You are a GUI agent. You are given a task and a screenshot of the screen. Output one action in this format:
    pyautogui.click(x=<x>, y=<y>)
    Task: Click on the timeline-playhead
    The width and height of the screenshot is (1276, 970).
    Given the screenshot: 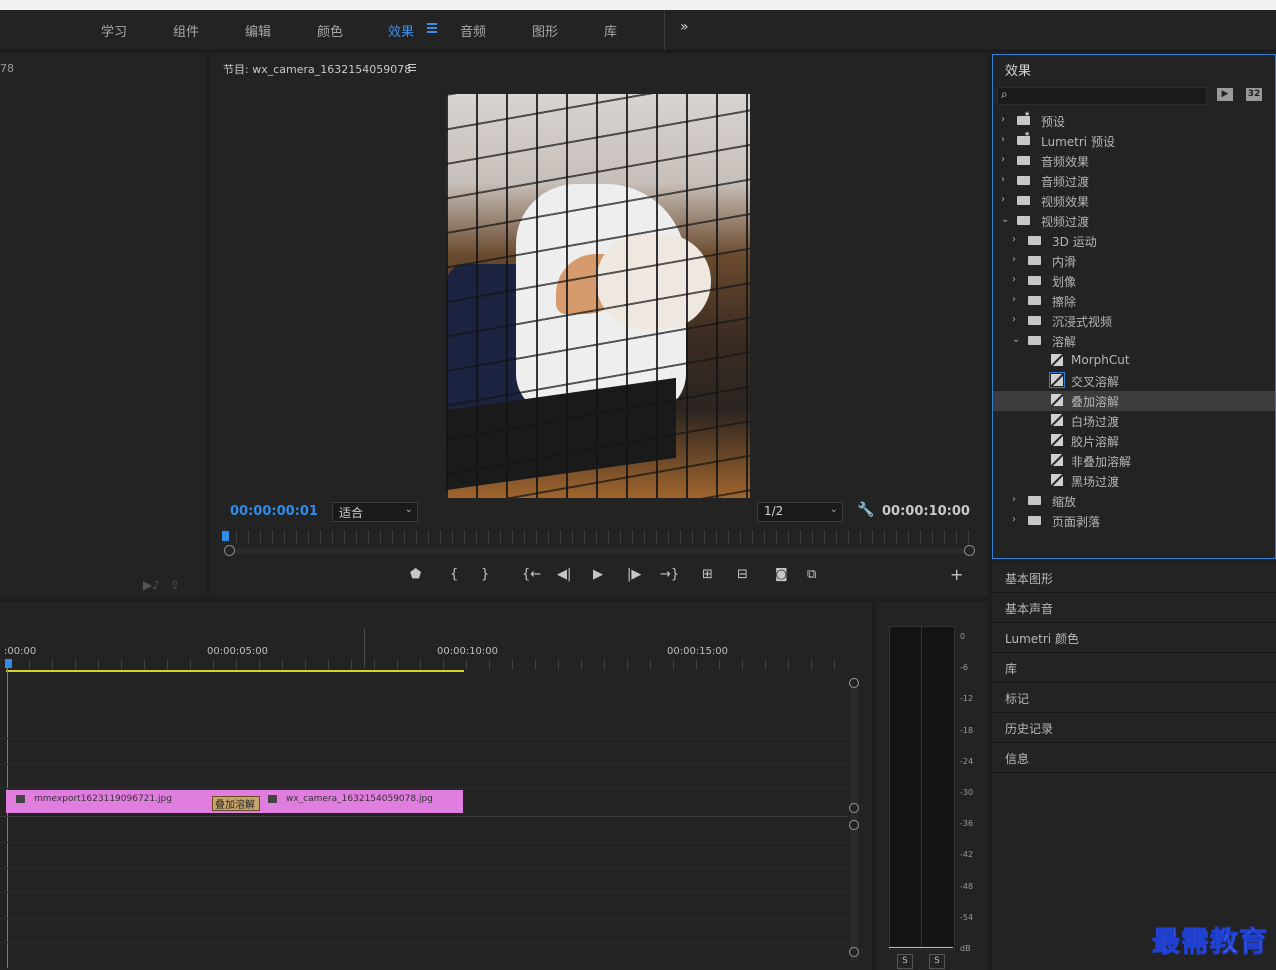 What is the action you would take?
    pyautogui.click(x=8, y=663)
    